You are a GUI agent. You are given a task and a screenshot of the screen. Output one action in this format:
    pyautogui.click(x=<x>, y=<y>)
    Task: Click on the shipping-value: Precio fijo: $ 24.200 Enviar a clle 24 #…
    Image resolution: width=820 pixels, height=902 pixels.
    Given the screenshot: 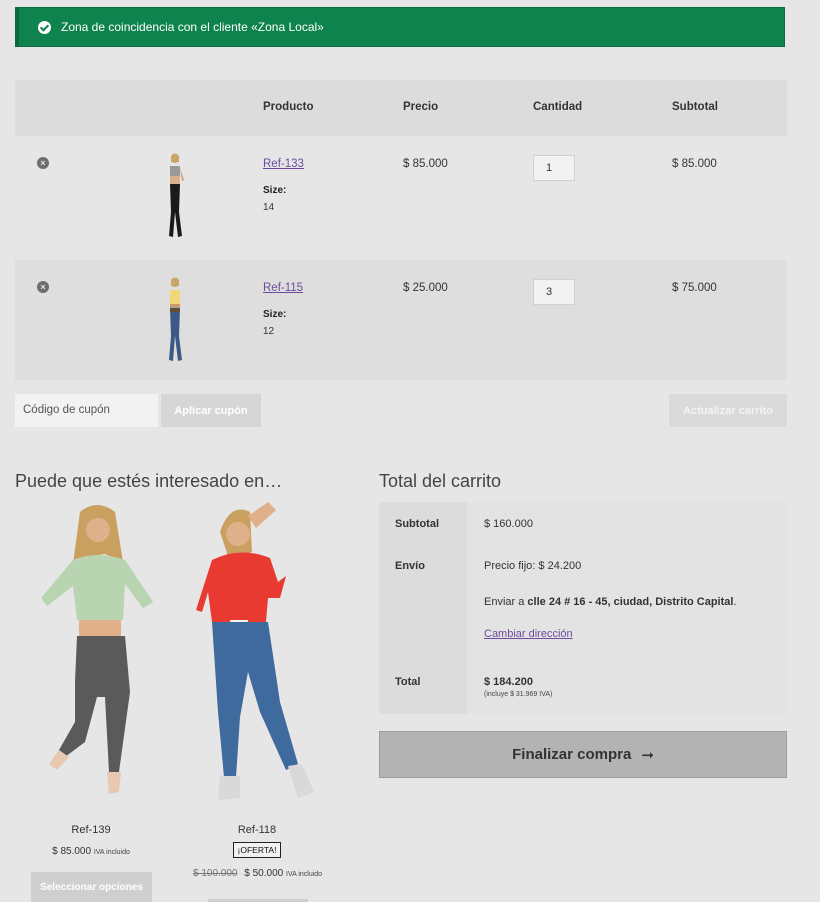 What is the action you would take?
    pyautogui.click(x=627, y=602)
    